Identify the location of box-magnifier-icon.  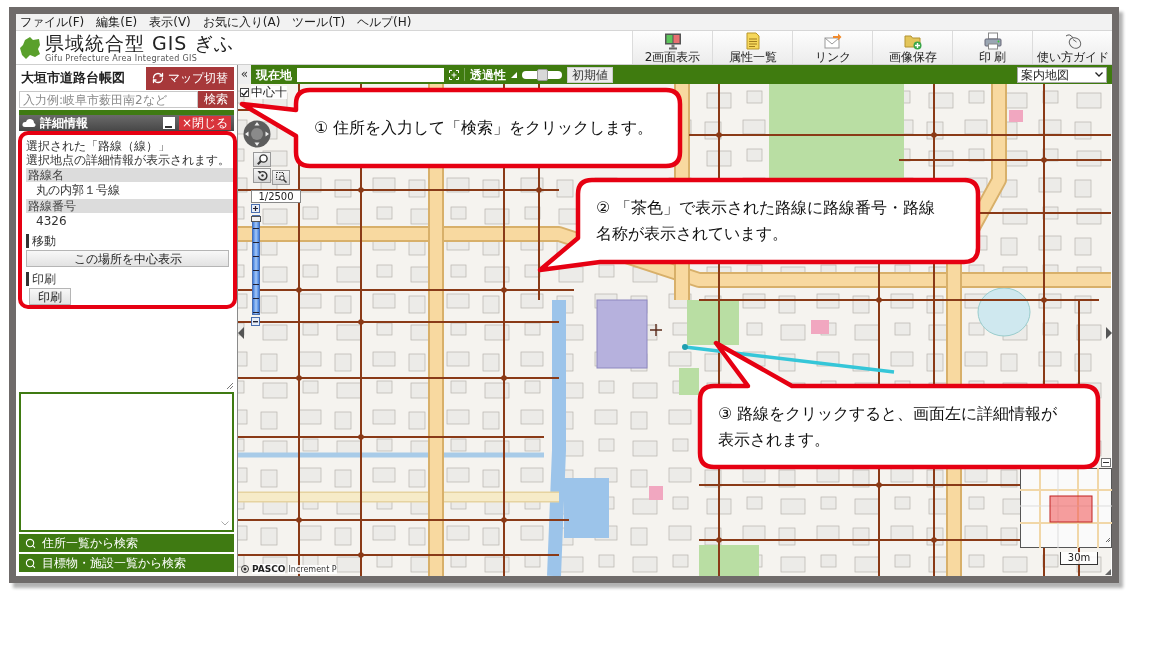
(281, 177).